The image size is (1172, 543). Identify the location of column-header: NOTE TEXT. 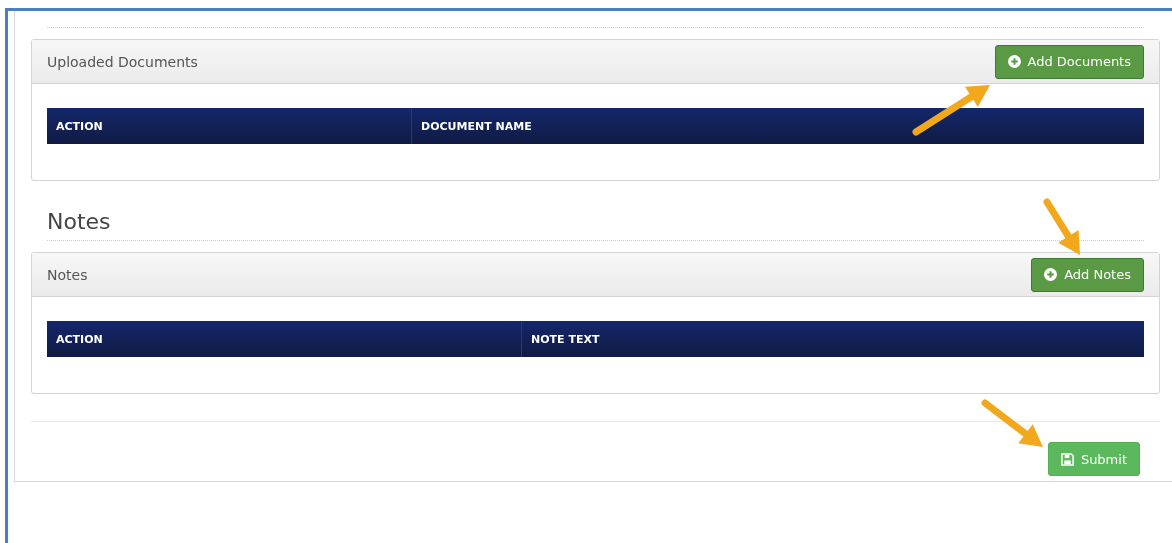
(832, 339).